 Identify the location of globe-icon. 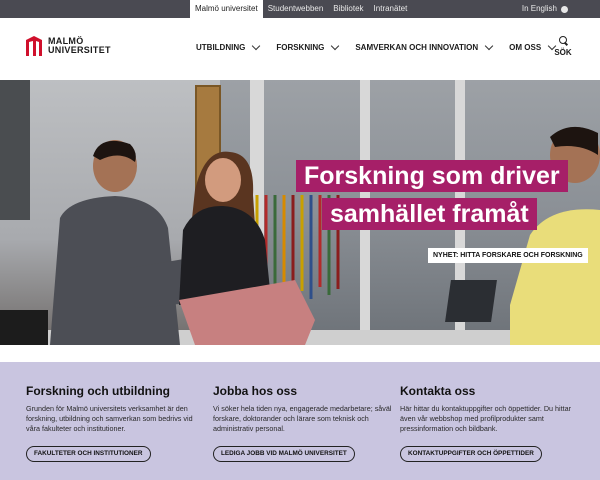
(564, 9).